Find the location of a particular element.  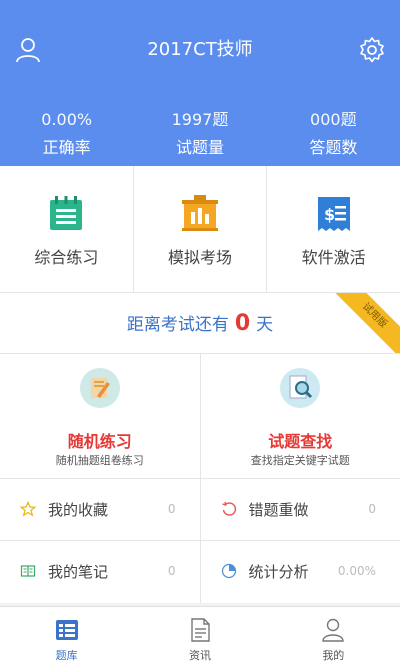

star-icon is located at coordinates (28, 509).